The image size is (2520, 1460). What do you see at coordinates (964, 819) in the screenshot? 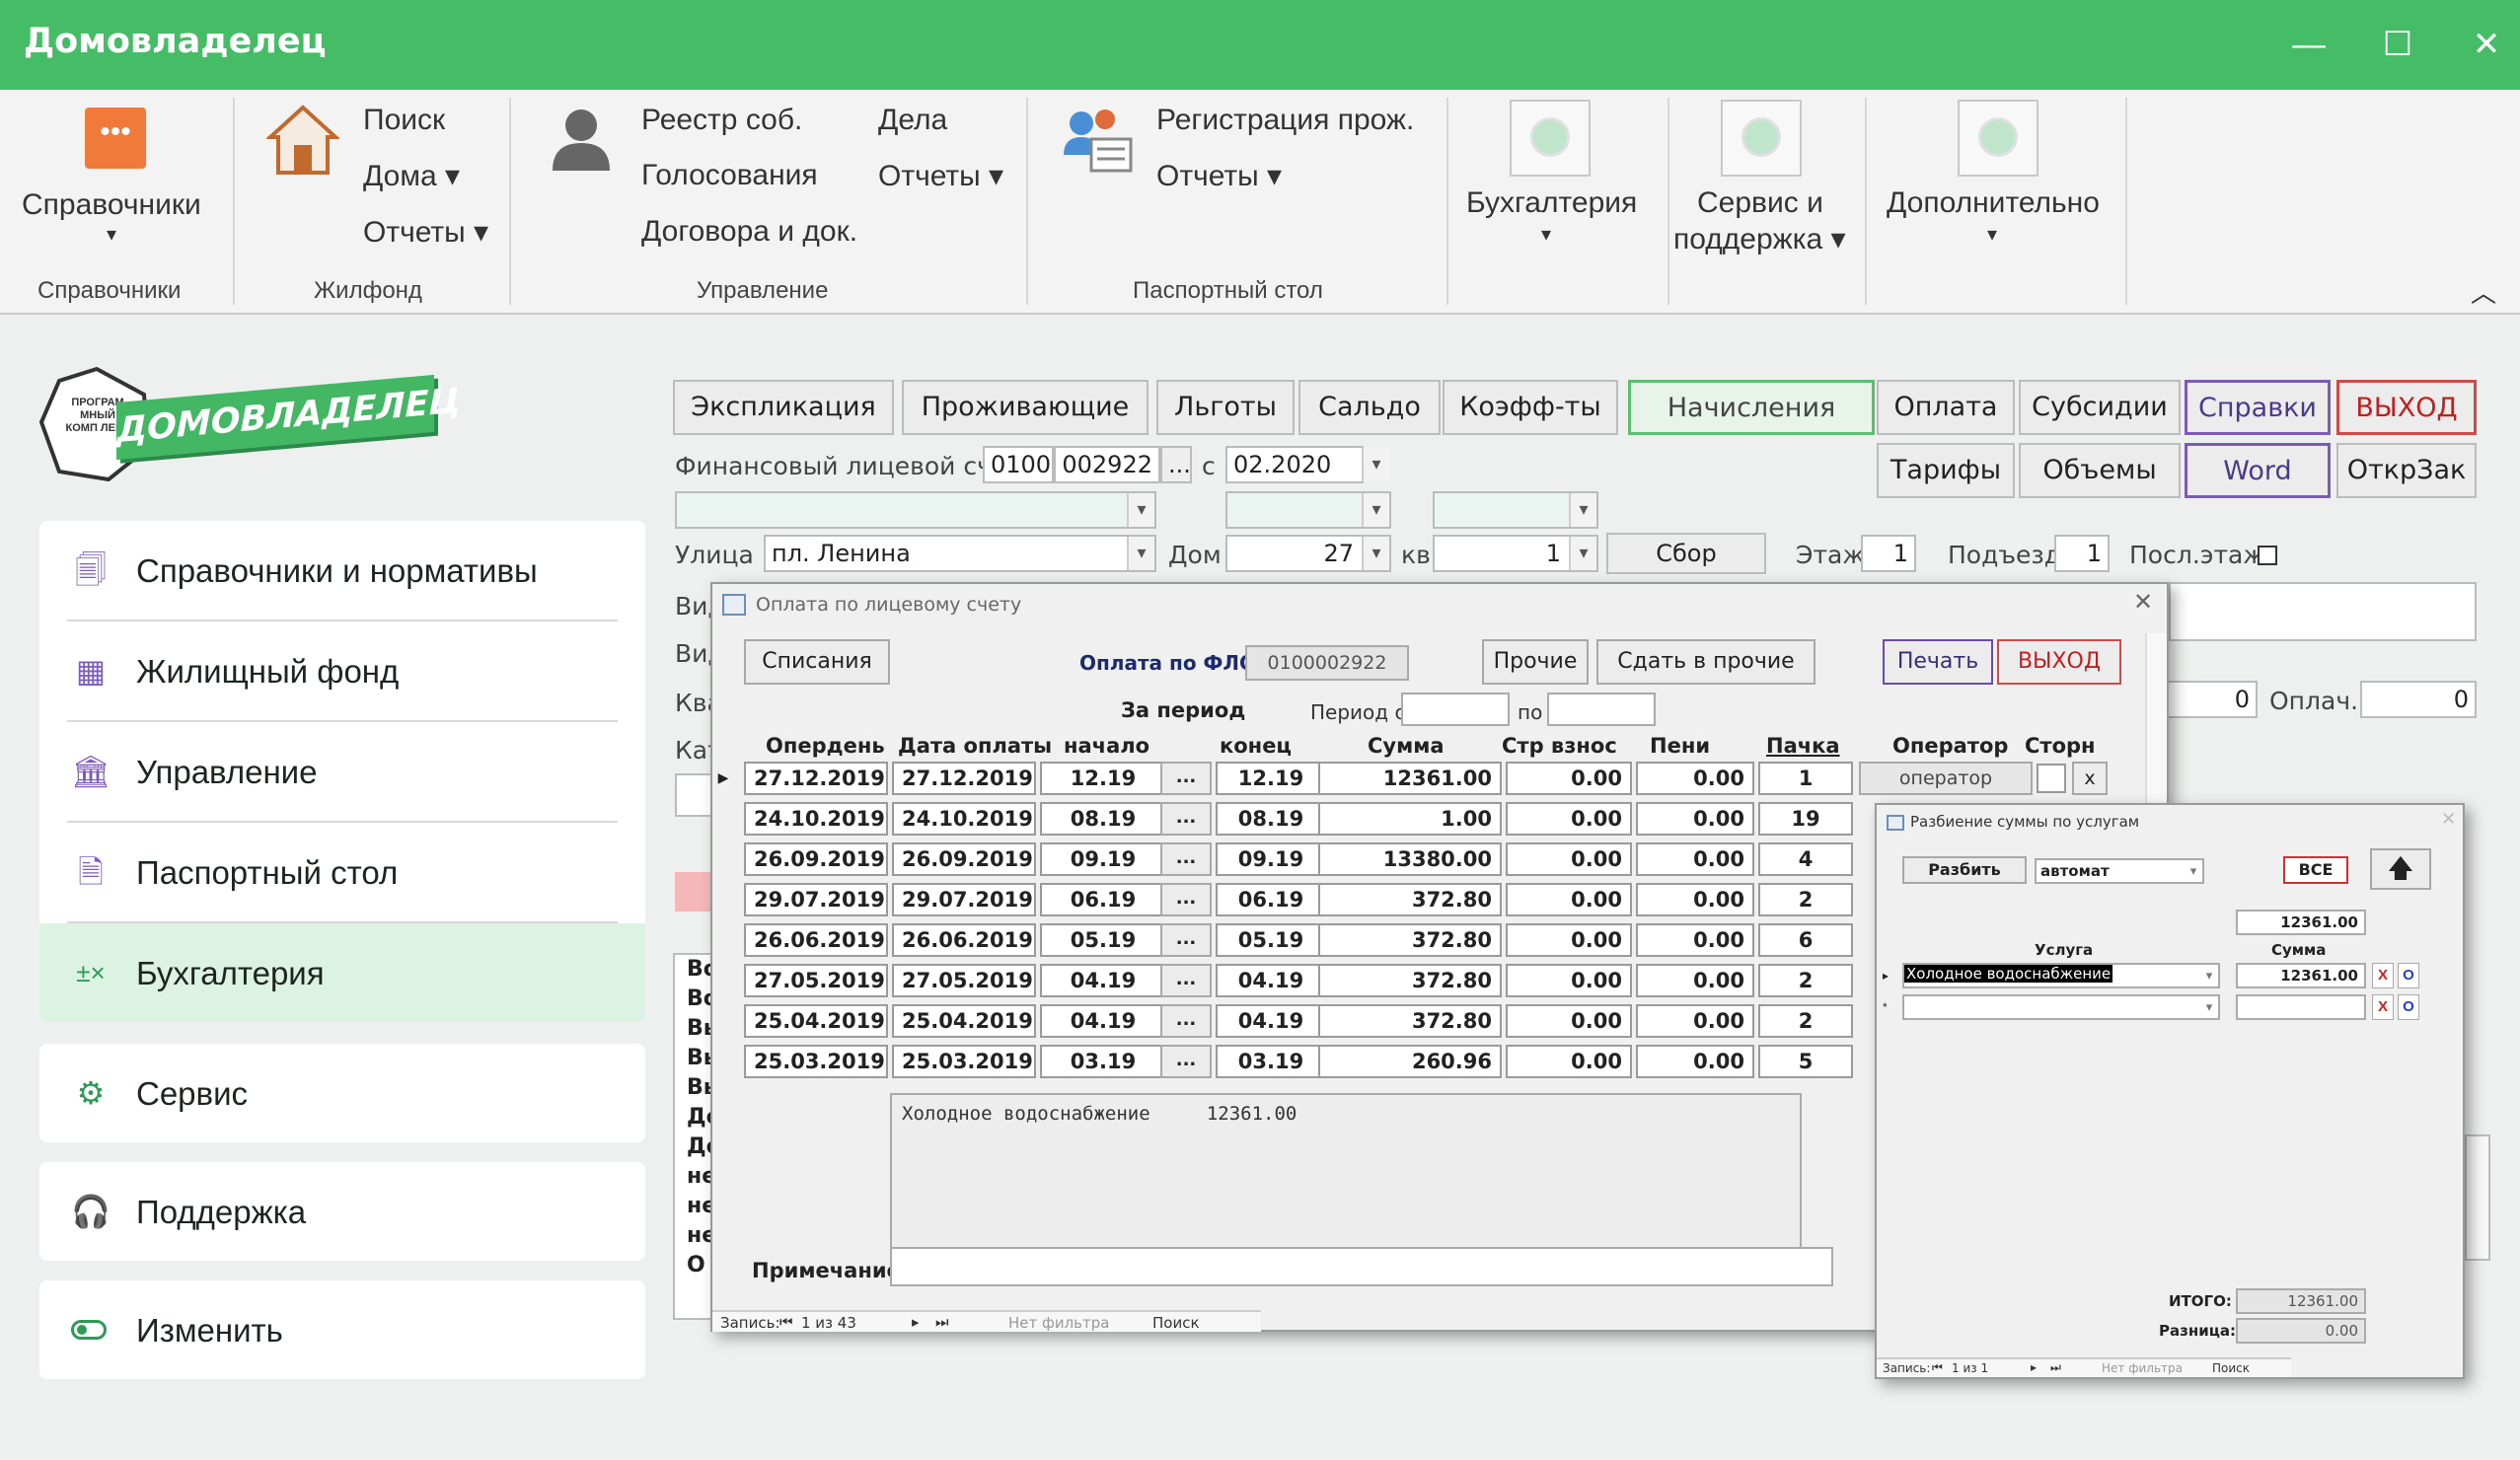
I see `table-cell: 24.10.2019` at bounding box center [964, 819].